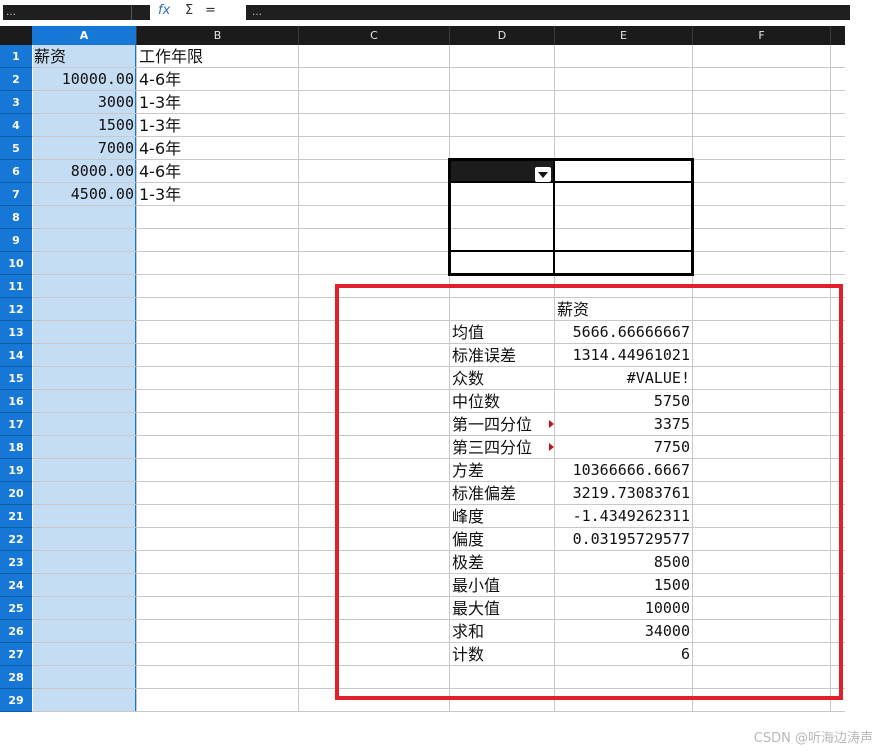 The image size is (883, 751). What do you see at coordinates (16, 79) in the screenshot?
I see `row-header-2: 2` at bounding box center [16, 79].